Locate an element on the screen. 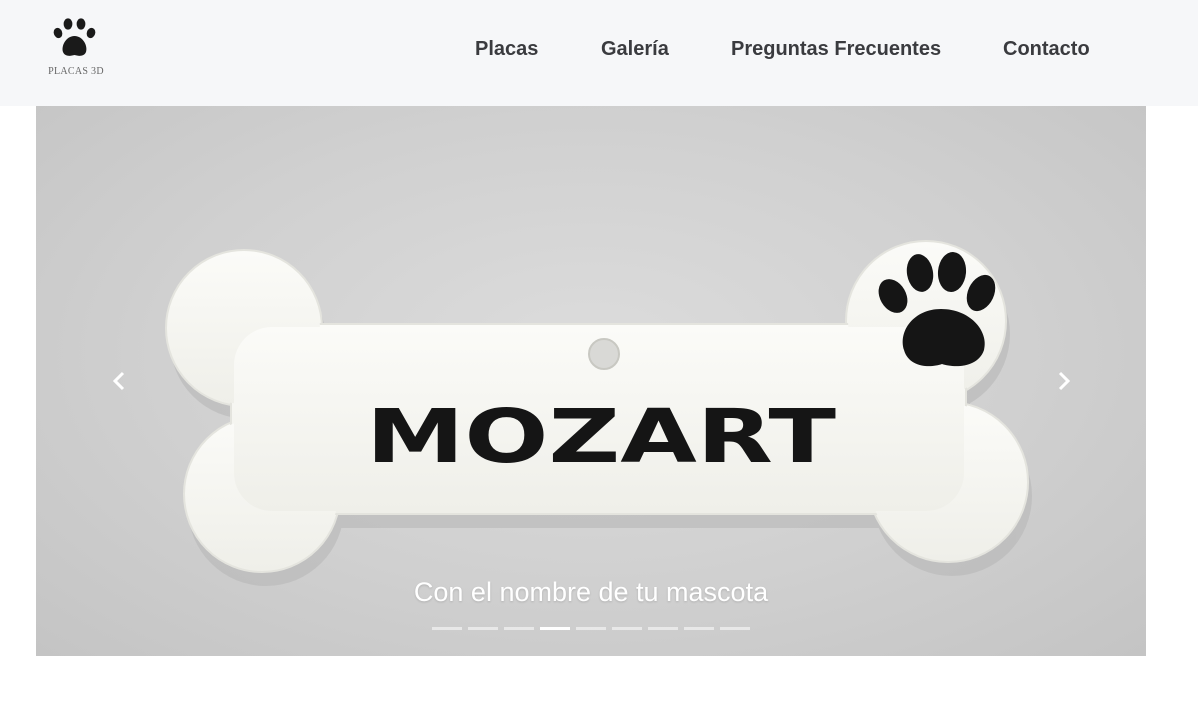  nav-link-contacto: Contacto is located at coordinates (1046, 49).